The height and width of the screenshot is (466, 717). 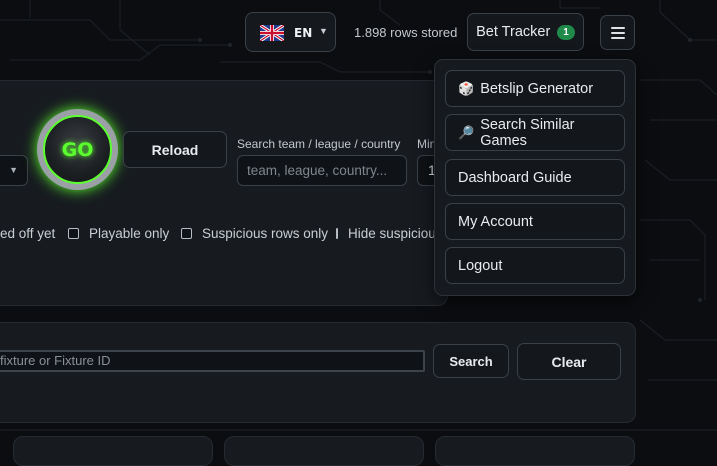 I want to click on menu-item-betslip-generator: 🎲 Betslip Generator, so click(x=535, y=88).